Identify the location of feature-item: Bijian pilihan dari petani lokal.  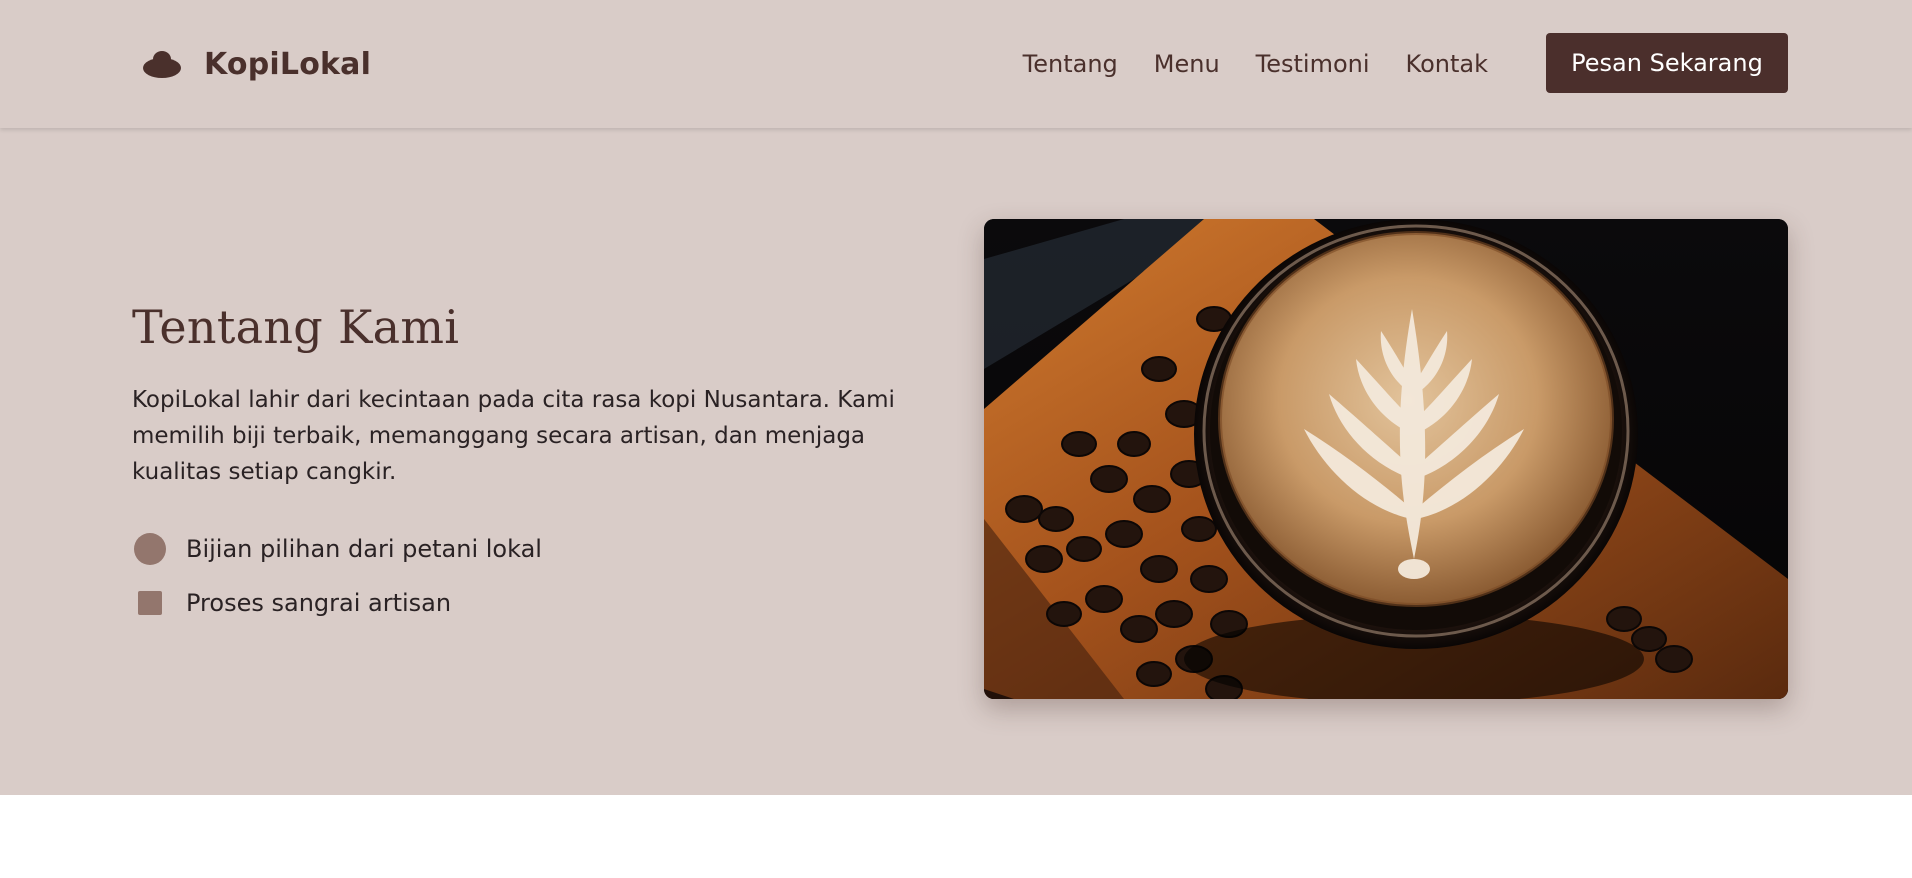
(337, 549).